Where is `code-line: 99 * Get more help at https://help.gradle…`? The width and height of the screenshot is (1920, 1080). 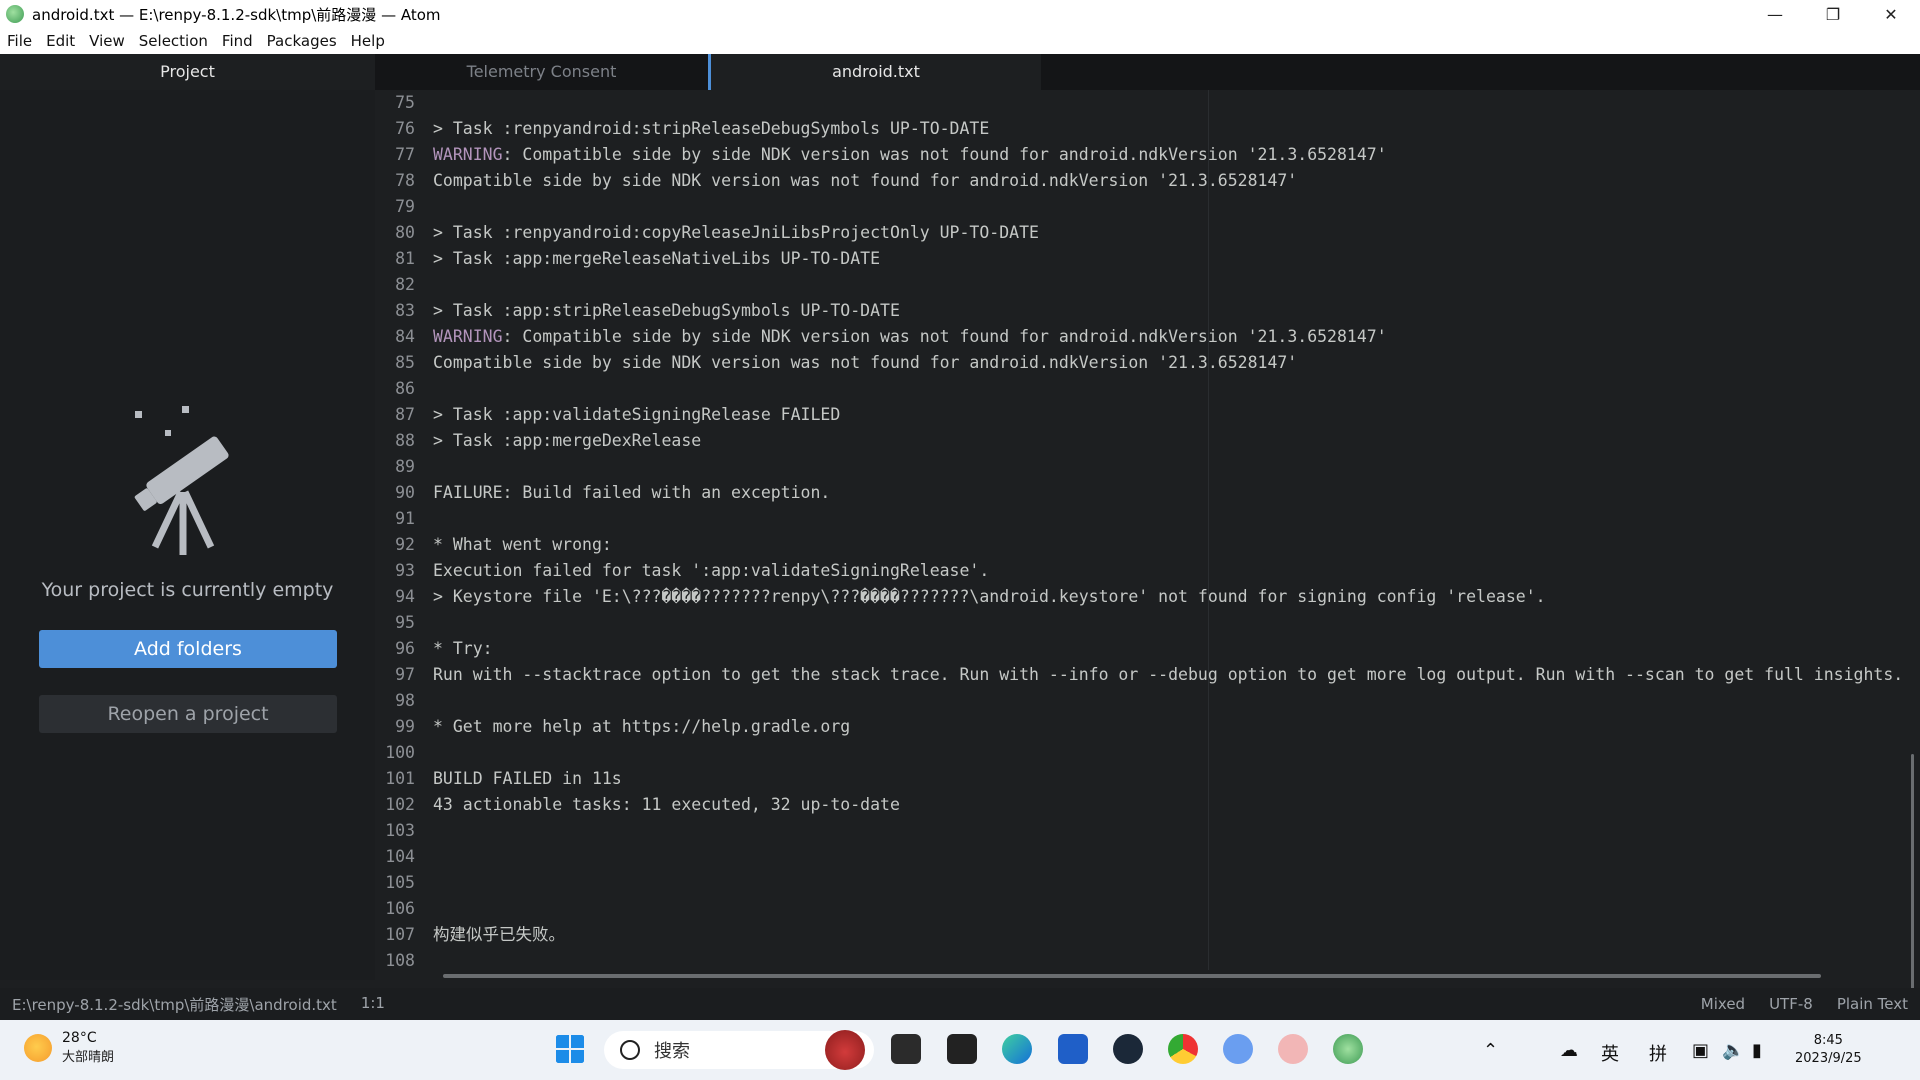
code-line: 99 * Get more help at https://help.gradle… is located at coordinates (1147, 727).